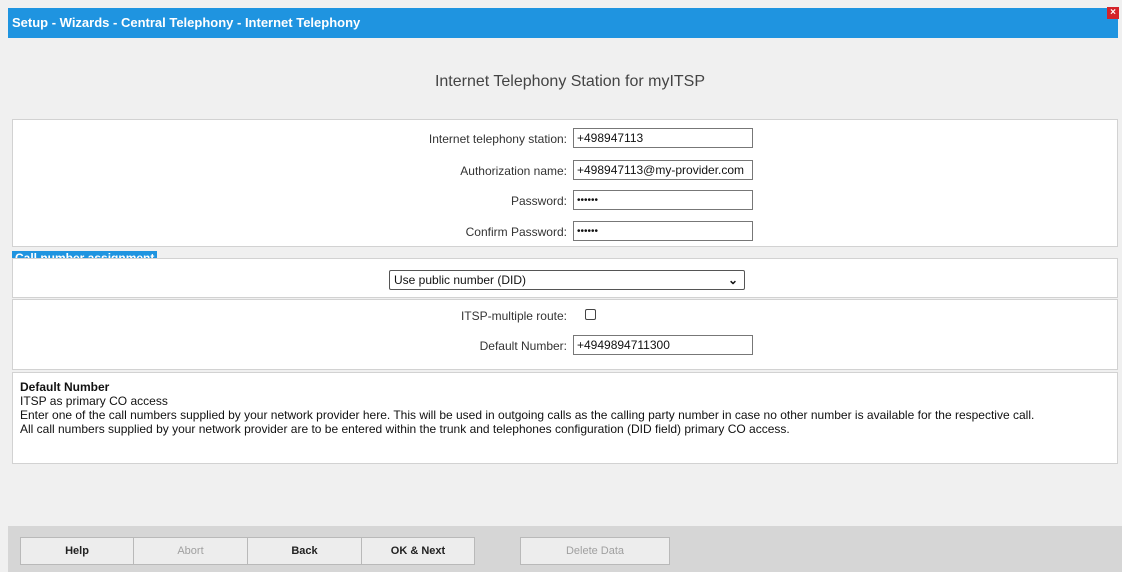 Image resolution: width=1122 pixels, height=572 pixels. What do you see at coordinates (538, 201) in the screenshot?
I see `password-label: Password:` at bounding box center [538, 201].